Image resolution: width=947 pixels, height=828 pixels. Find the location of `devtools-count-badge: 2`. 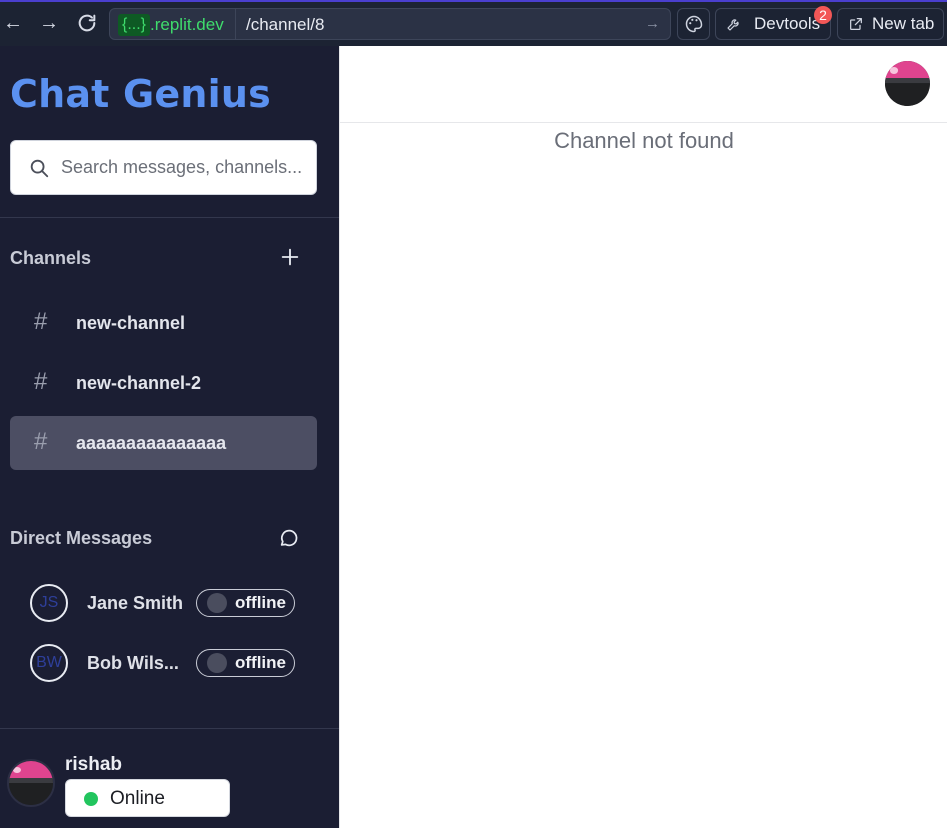

devtools-count-badge: 2 is located at coordinates (823, 15).